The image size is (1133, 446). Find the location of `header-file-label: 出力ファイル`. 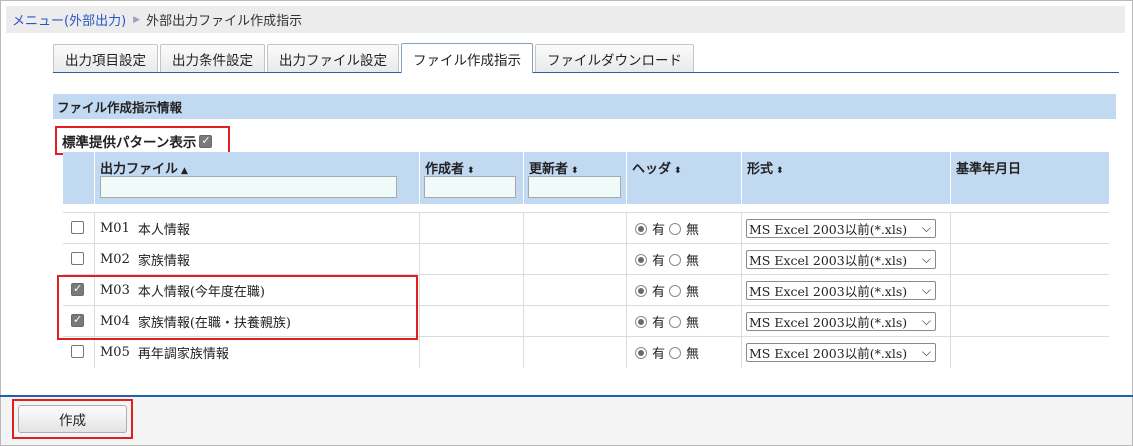

header-file-label: 出力ファイル is located at coordinates (139, 169).